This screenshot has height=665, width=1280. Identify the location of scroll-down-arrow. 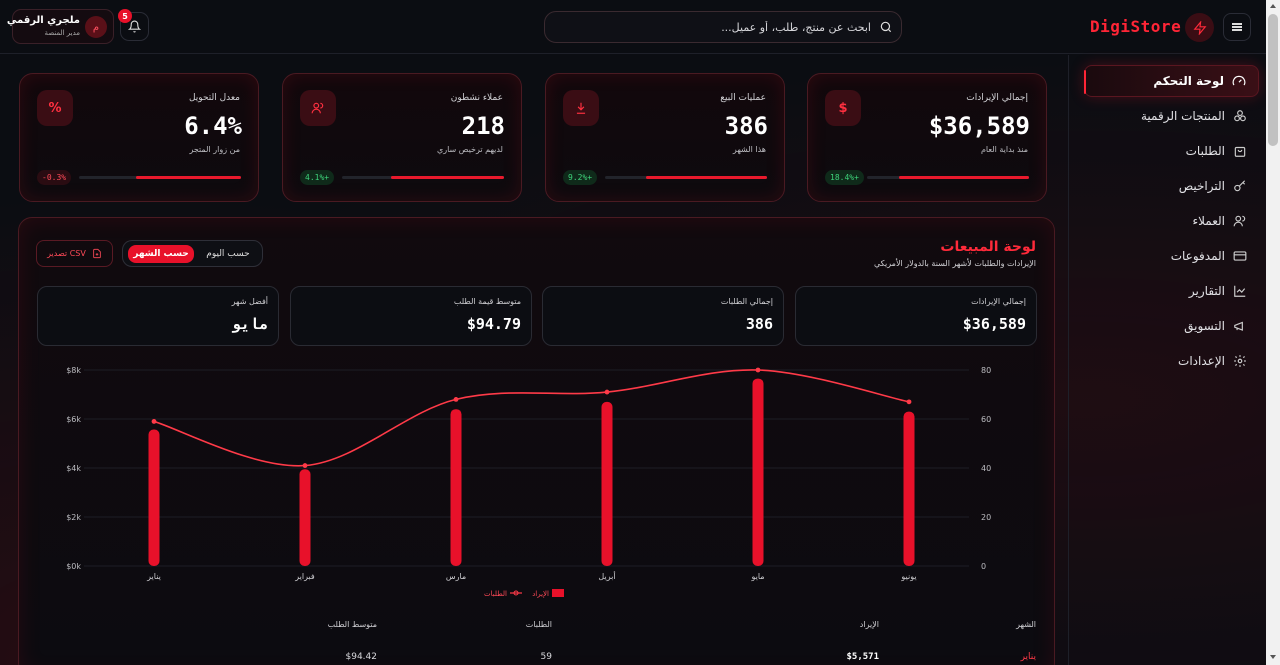
(1273, 657).